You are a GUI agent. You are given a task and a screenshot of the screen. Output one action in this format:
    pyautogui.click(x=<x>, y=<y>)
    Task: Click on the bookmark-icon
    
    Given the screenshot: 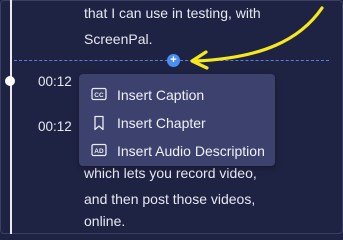 What is the action you would take?
    pyautogui.click(x=99, y=125)
    